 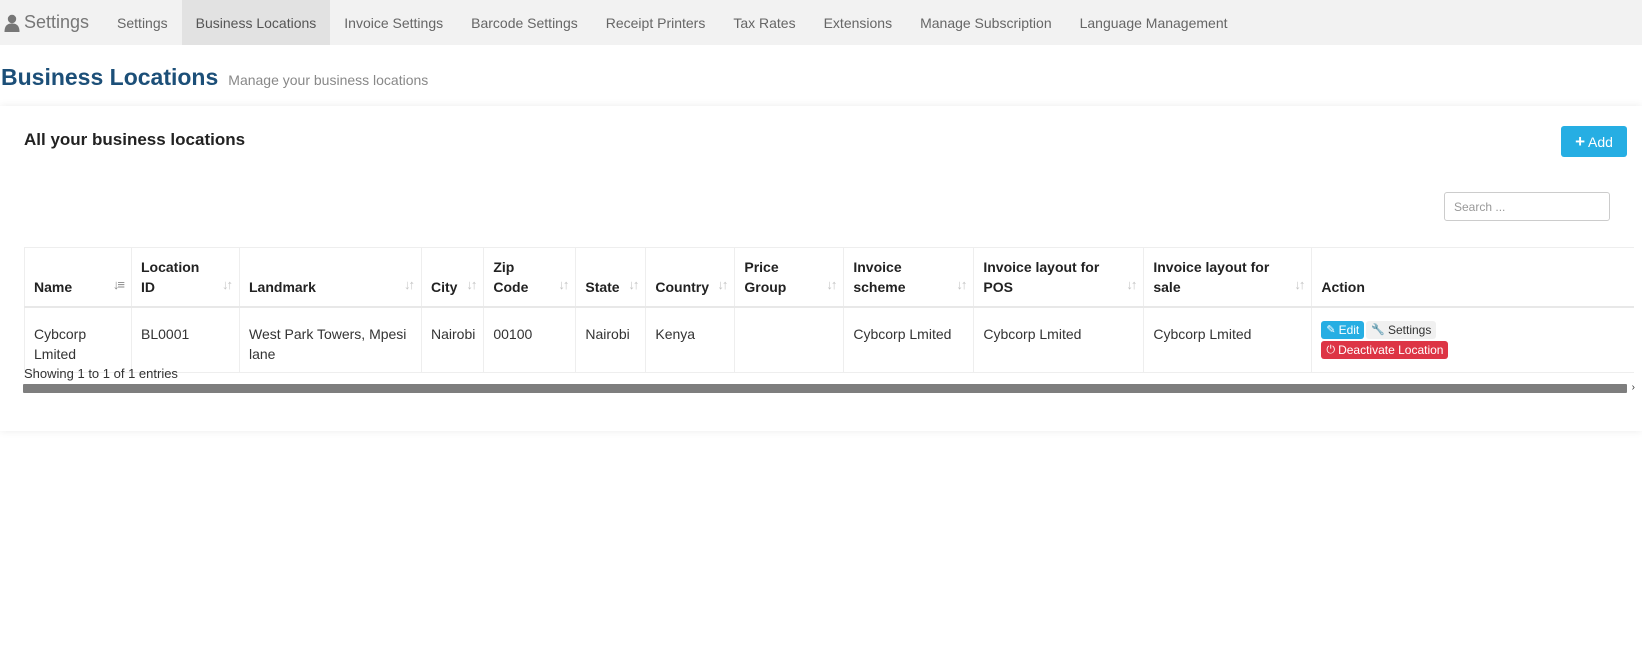 I want to click on wrench-icon: 🔧, so click(x=1378, y=330).